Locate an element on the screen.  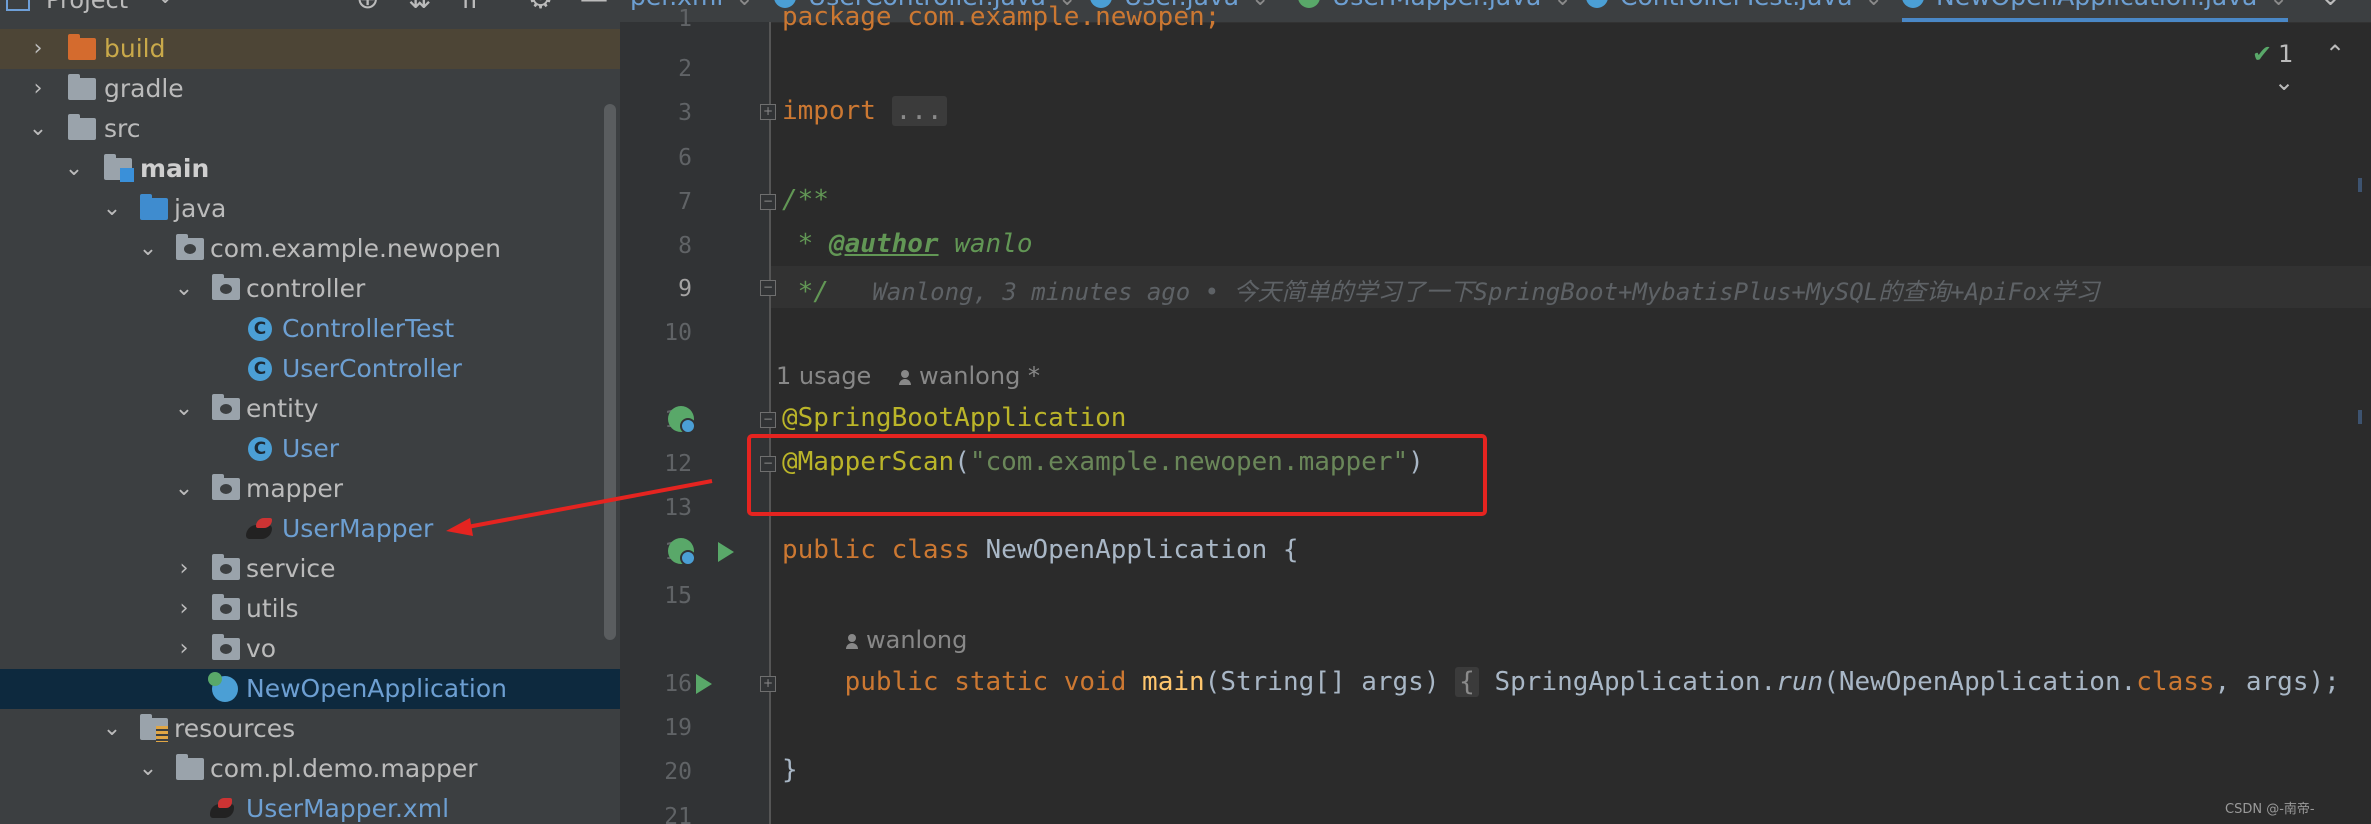
watermark: CSDN @-南帝- is located at coordinates (2270, 809).